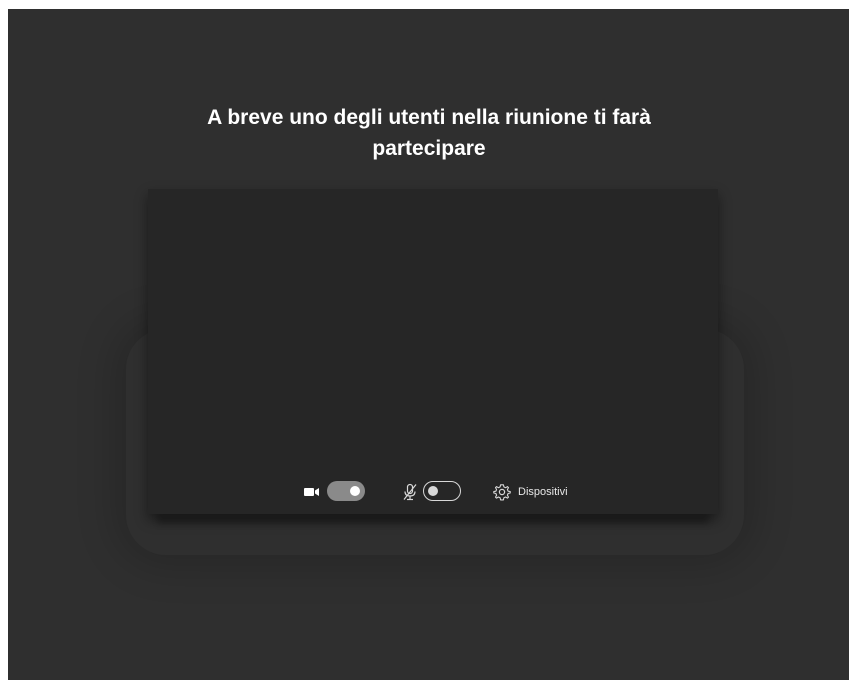 Image resolution: width=849 pixels, height=680 pixels. Describe the element at coordinates (429, 148) in the screenshot. I see `waiting-message-line-2: partecipare` at that location.